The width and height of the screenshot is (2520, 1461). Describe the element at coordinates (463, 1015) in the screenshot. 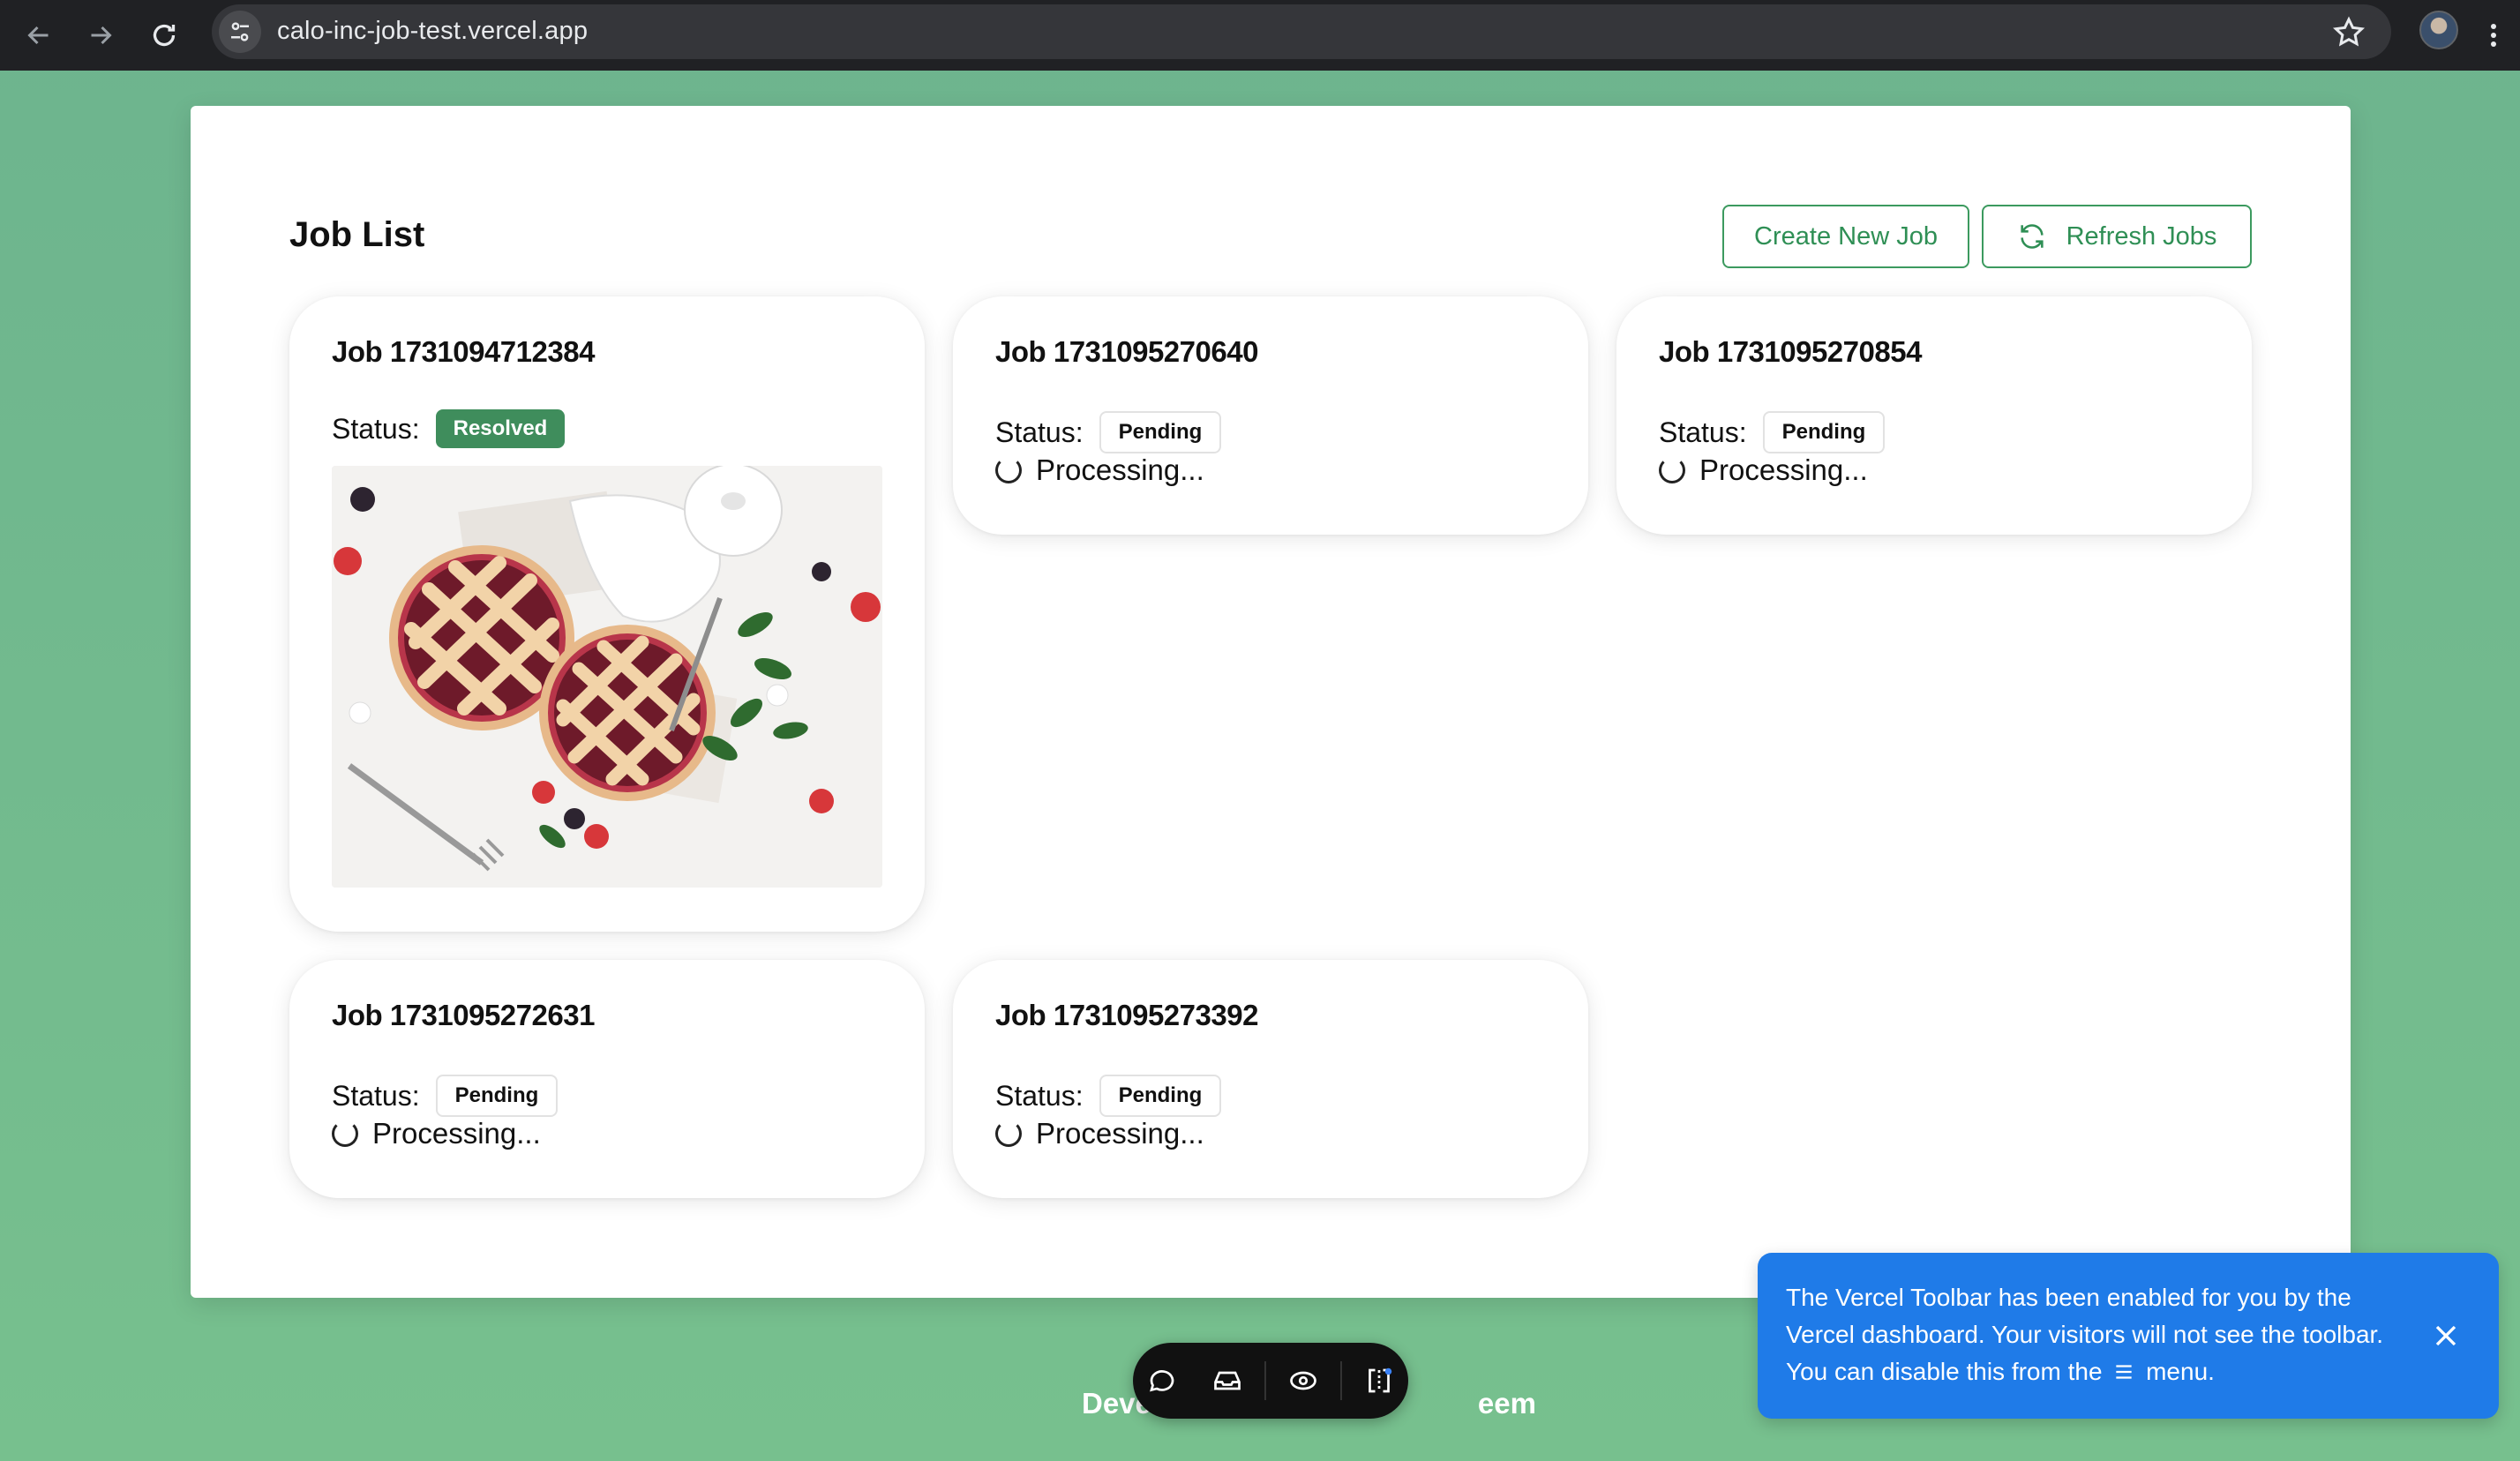

I see `job-title: Job 1731095272631` at that location.